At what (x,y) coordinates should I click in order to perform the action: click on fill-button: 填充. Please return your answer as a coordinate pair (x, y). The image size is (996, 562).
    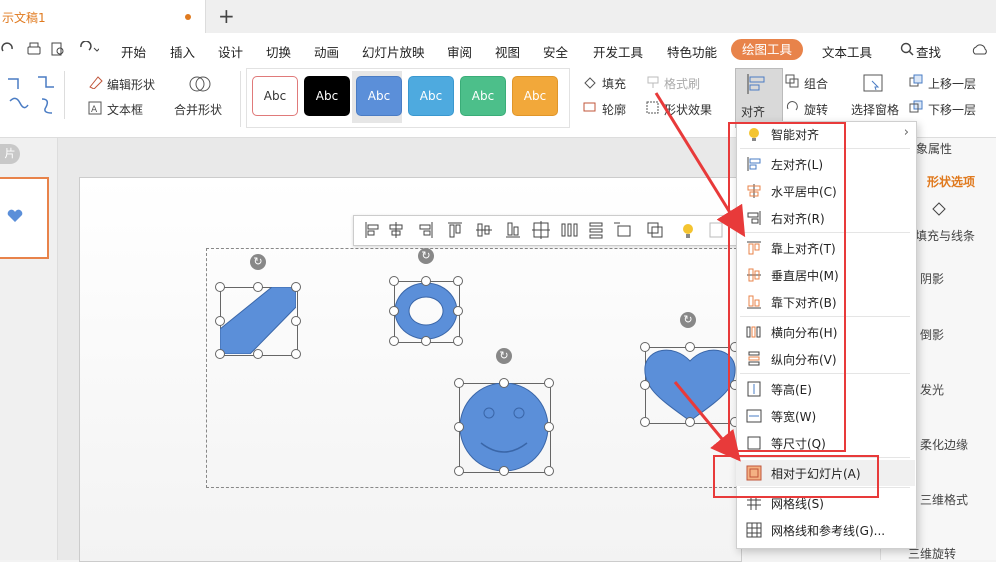
    Looking at the image, I should click on (614, 83).